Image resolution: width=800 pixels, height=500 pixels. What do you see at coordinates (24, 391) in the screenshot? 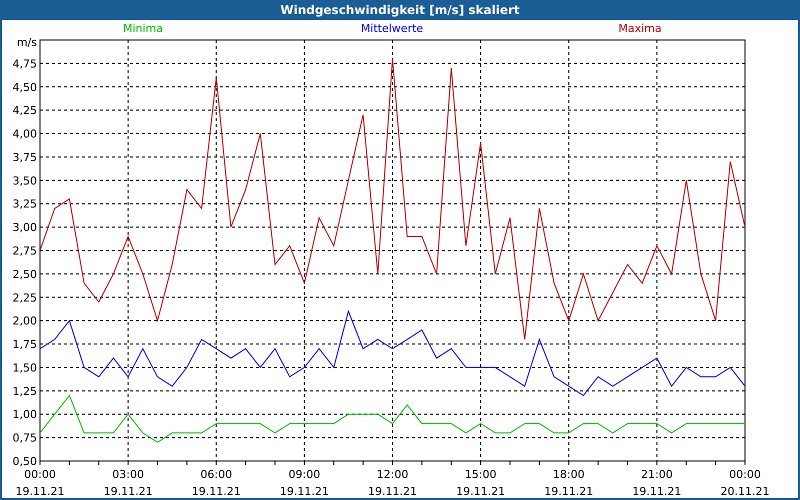
I see `y-tick-label: 1,25` at bounding box center [24, 391].